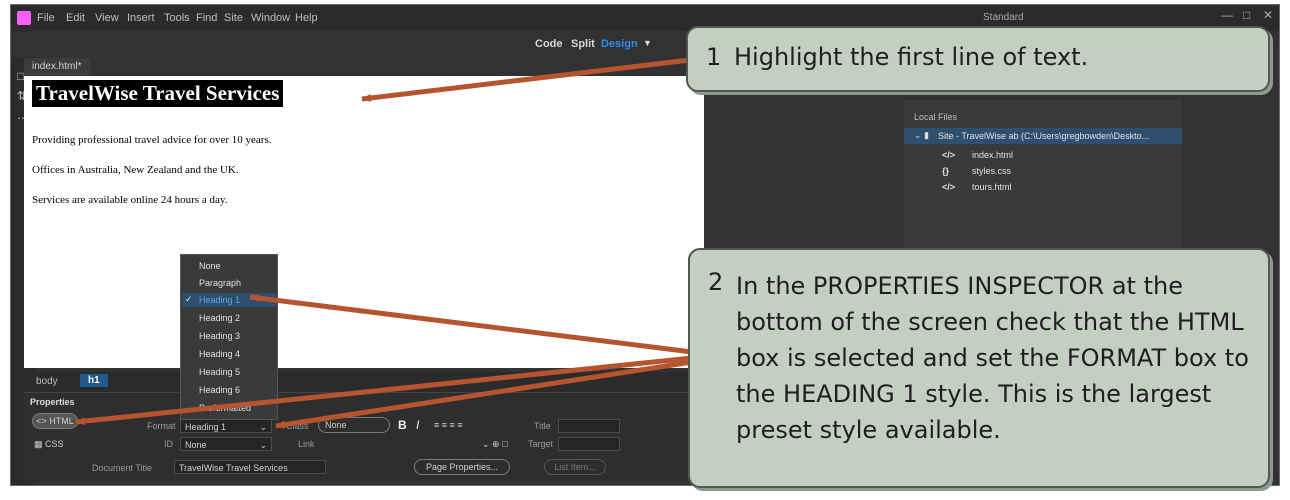 This screenshot has width=1290, height=500. I want to click on arrow-to-heading, so click(526, 79).